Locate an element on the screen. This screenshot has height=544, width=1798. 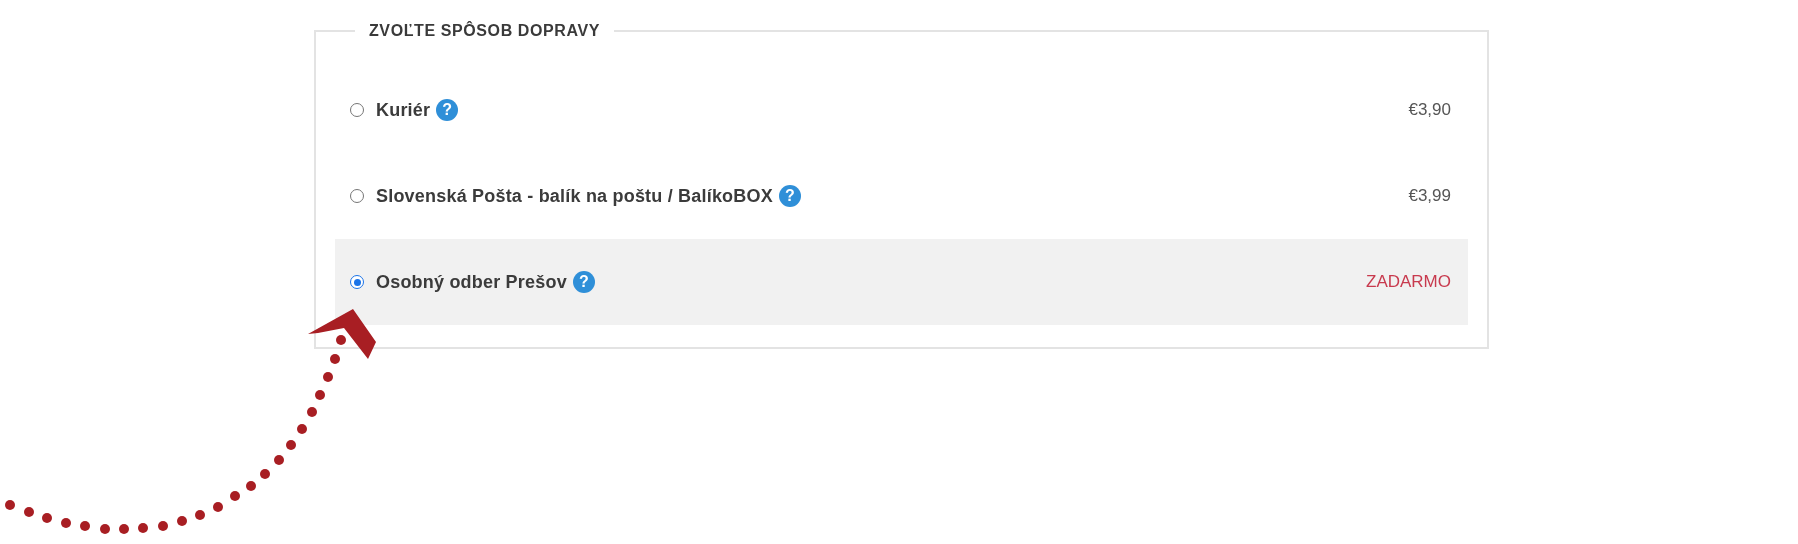
option-label: Osobný odber Prešov is located at coordinates (471, 282).